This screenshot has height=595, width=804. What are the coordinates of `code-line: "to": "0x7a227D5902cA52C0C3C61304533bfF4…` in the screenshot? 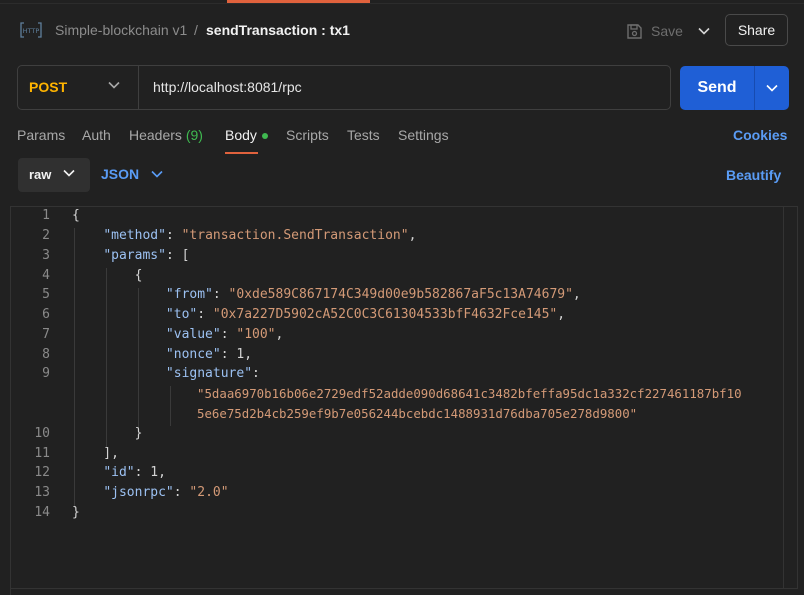 It's located at (365, 314).